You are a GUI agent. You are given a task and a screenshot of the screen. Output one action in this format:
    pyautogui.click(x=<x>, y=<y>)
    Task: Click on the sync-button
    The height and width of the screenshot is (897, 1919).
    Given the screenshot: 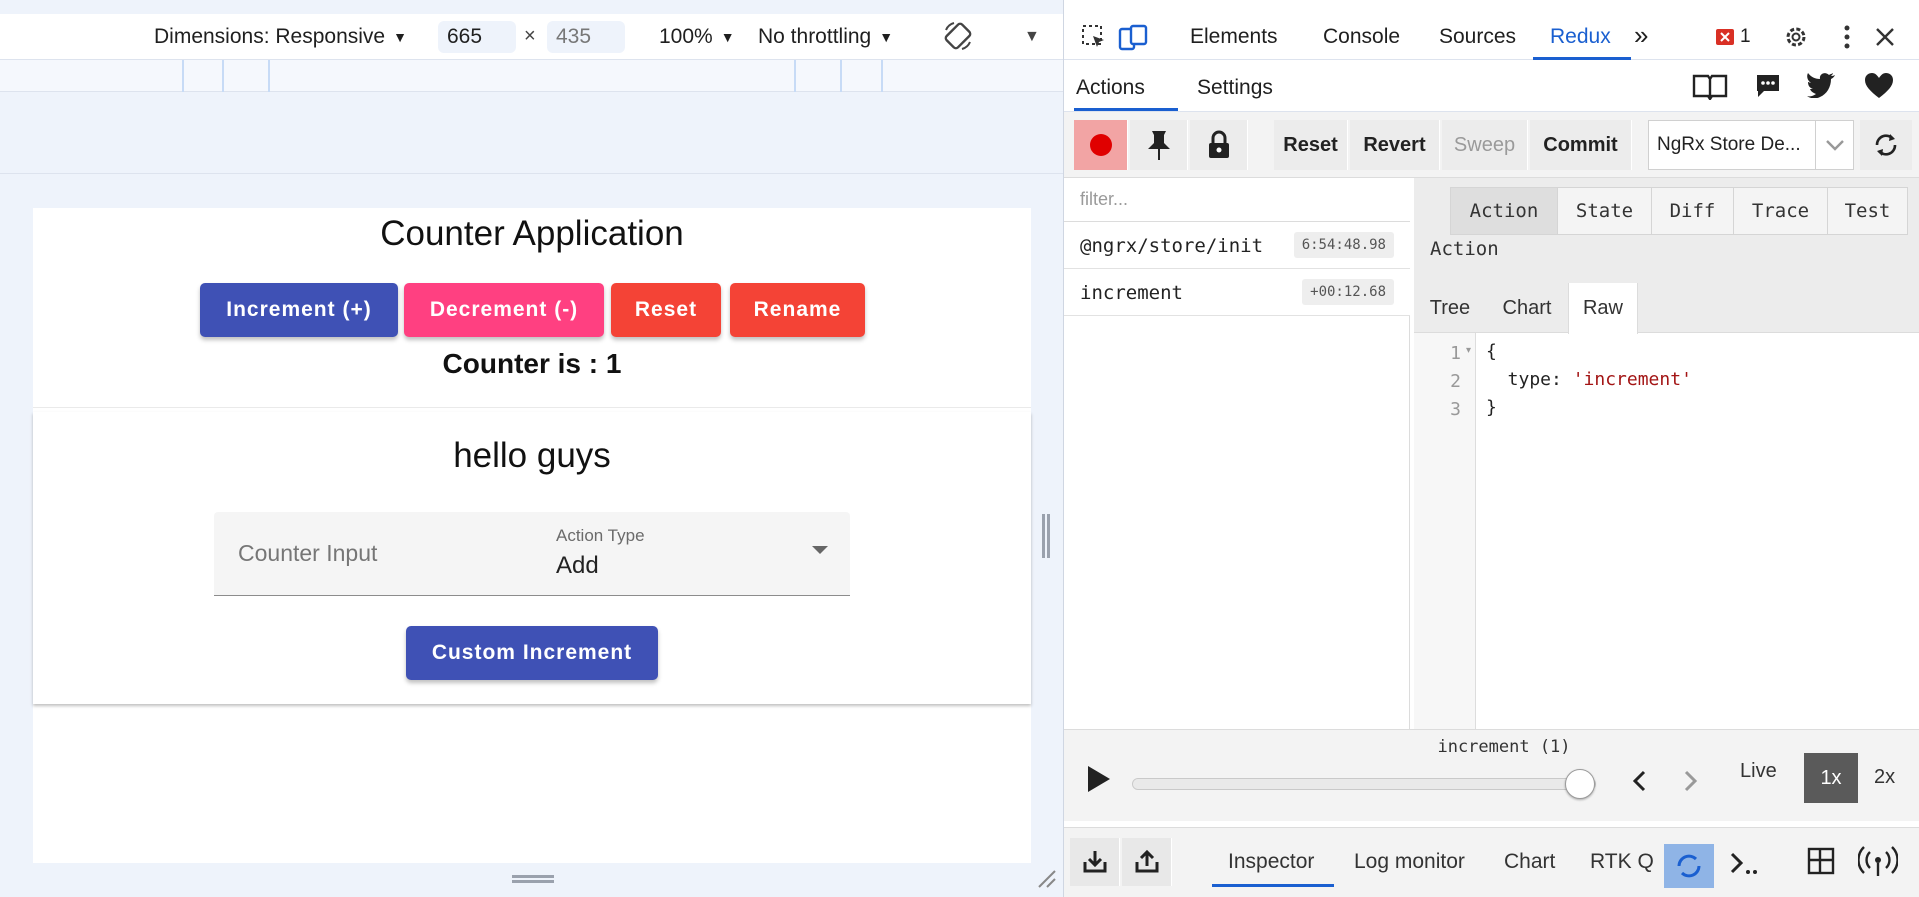 What is the action you would take?
    pyautogui.click(x=1886, y=145)
    